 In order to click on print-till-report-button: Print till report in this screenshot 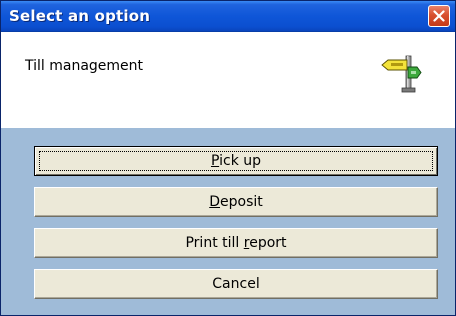, I will do `click(236, 243)`.